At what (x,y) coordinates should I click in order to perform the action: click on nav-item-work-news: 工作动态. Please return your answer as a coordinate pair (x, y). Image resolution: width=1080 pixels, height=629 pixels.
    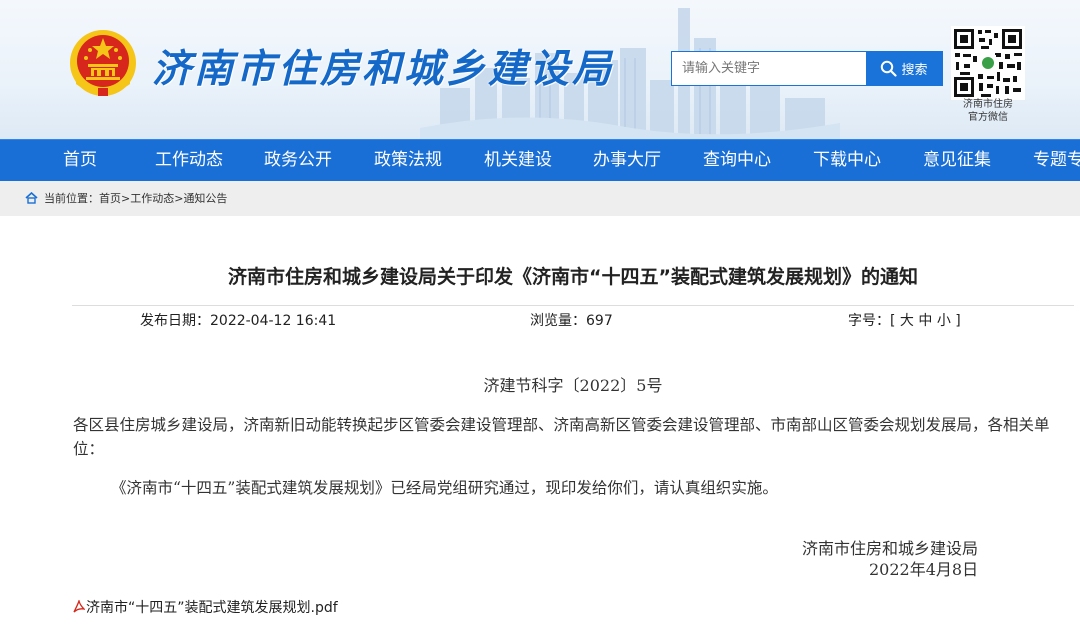
    Looking at the image, I should click on (189, 160).